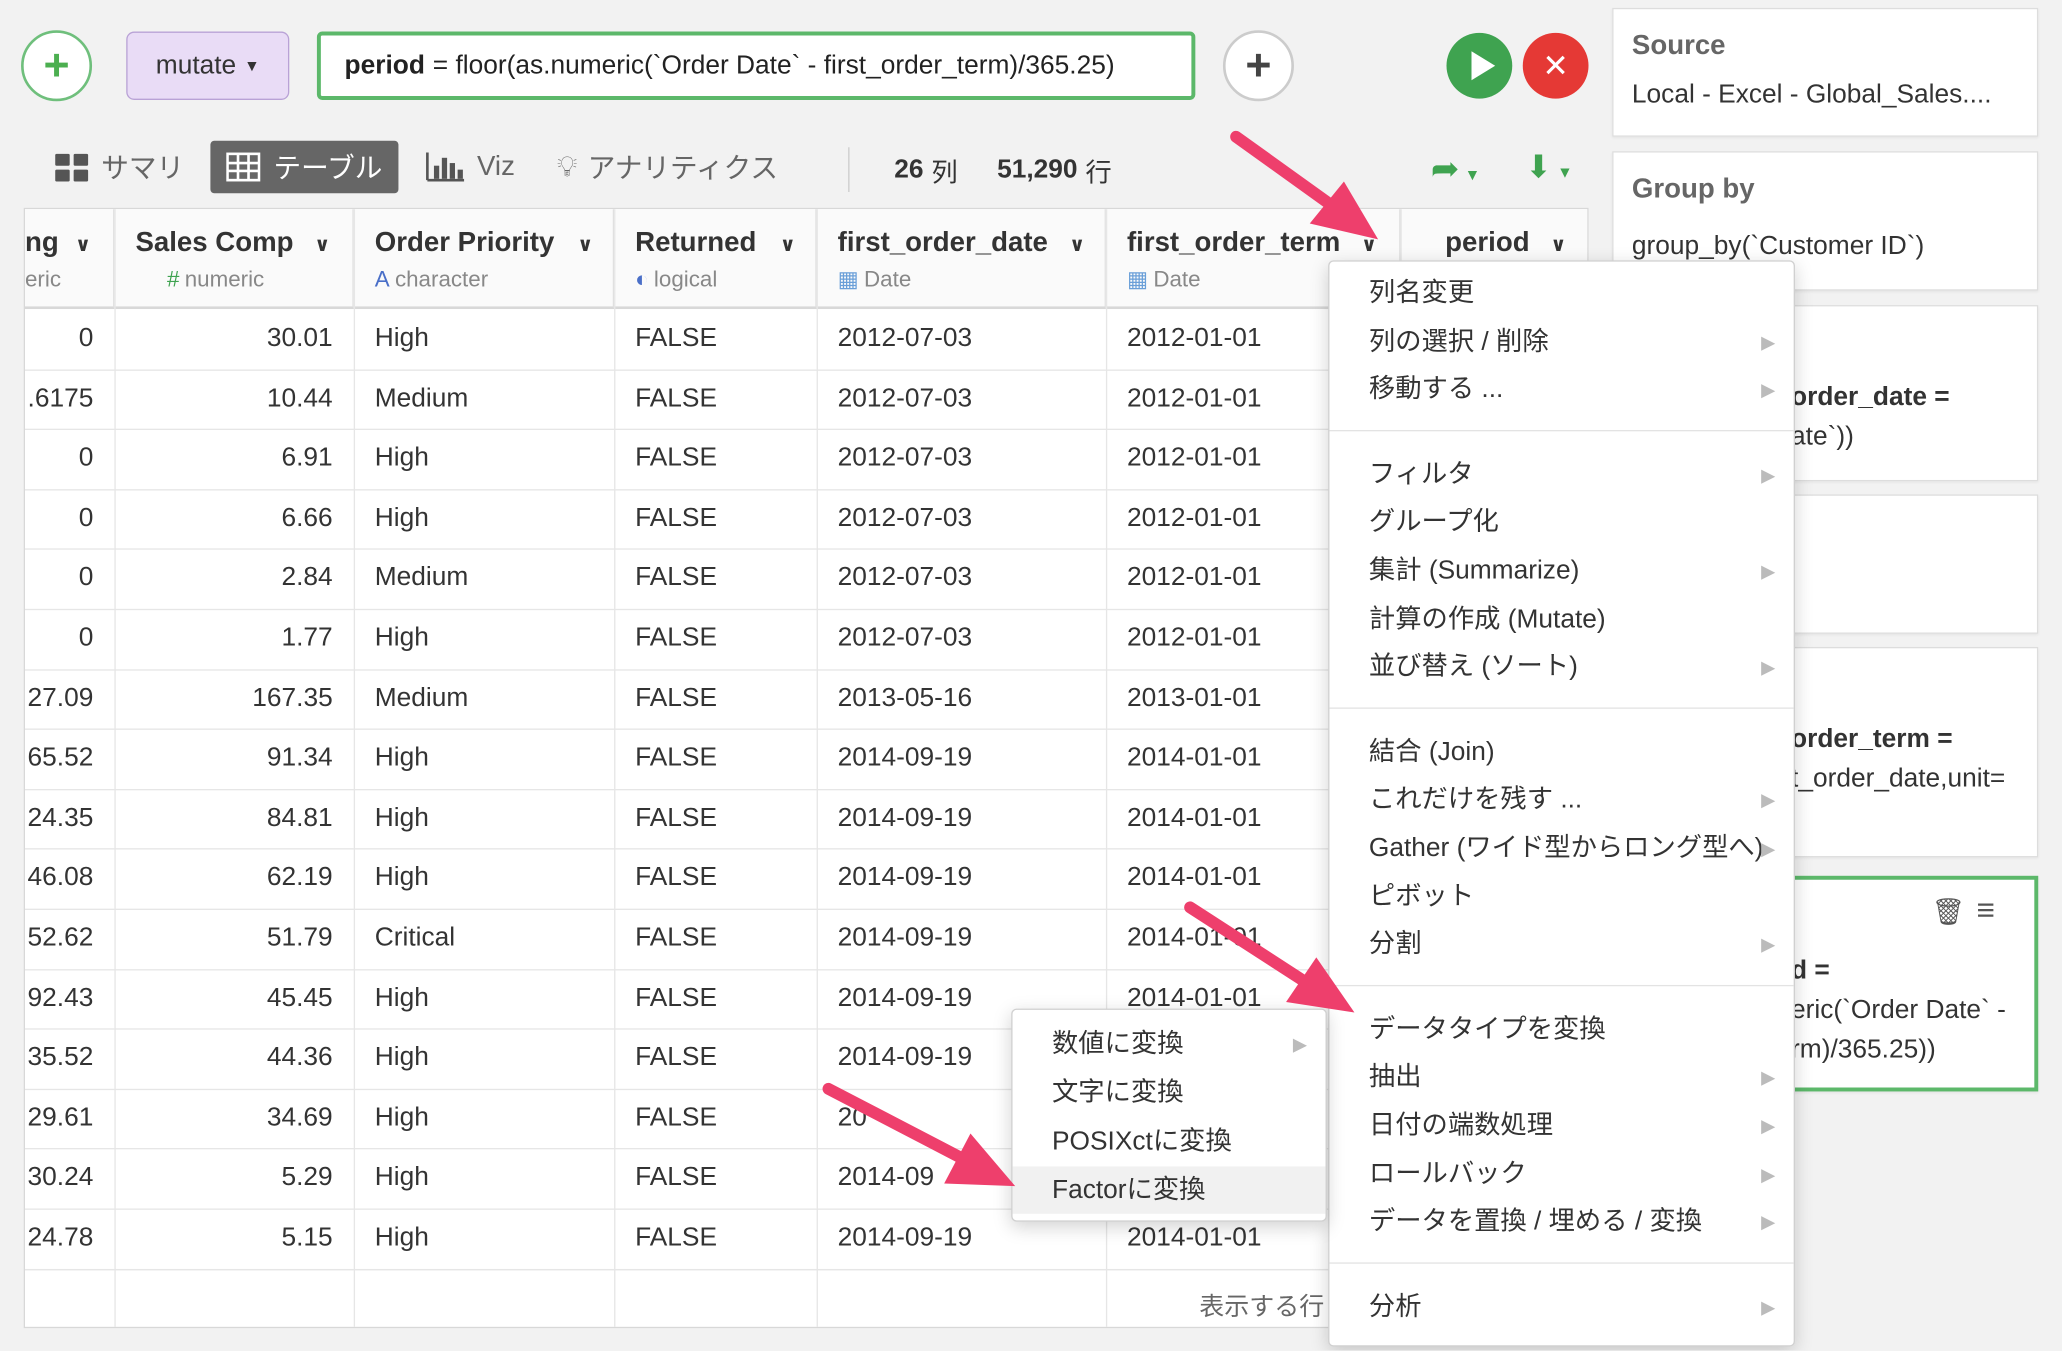 The width and height of the screenshot is (2062, 1351). Describe the element at coordinates (196, 65) in the screenshot. I see `function-label: mutate` at that location.